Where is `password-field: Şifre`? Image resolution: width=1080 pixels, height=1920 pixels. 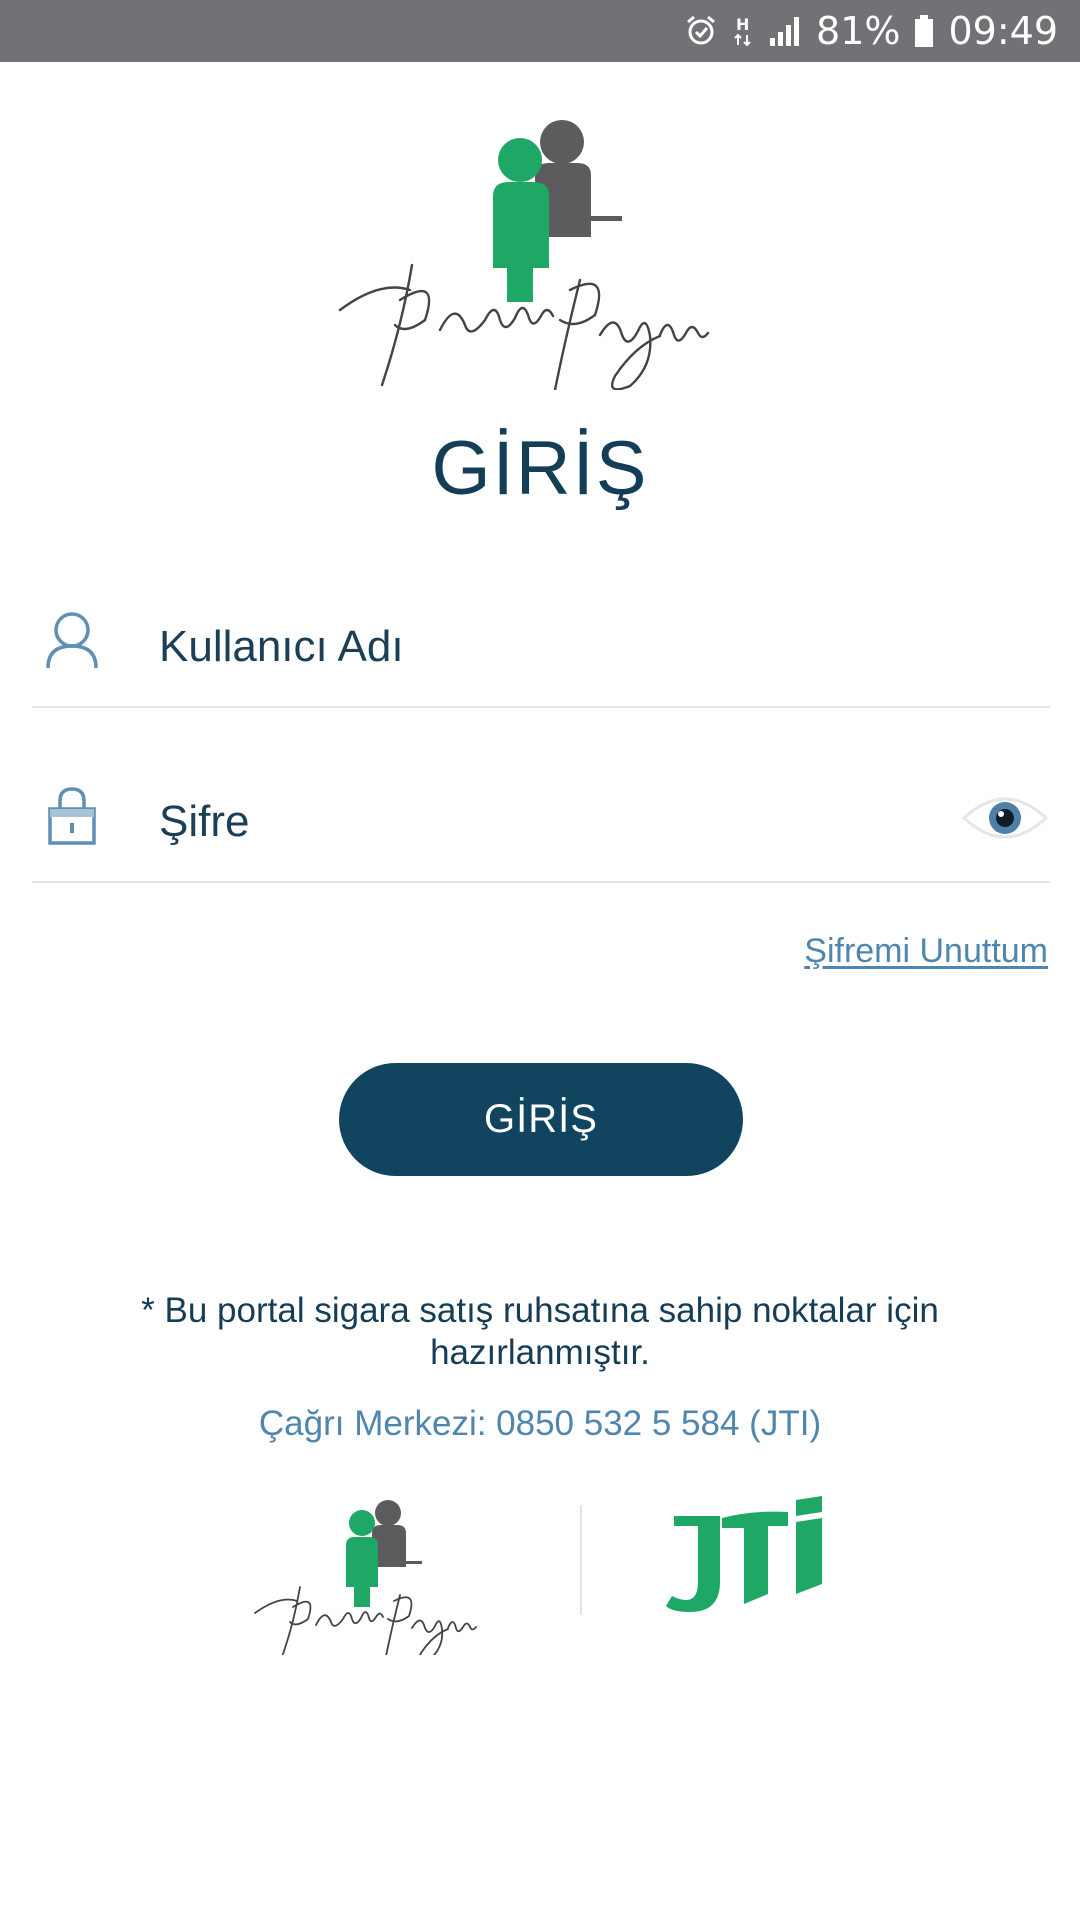 password-field: Şifre is located at coordinates (541, 833).